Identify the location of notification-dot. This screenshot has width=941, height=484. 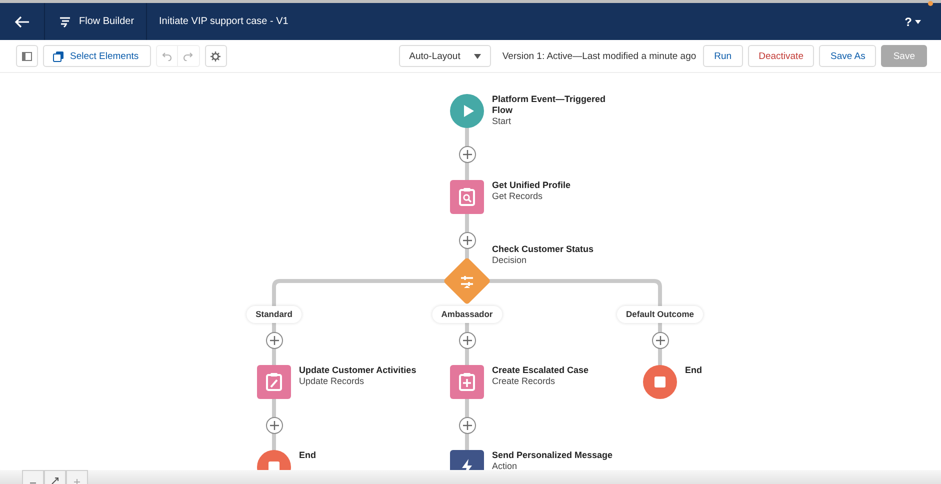
(930, 3).